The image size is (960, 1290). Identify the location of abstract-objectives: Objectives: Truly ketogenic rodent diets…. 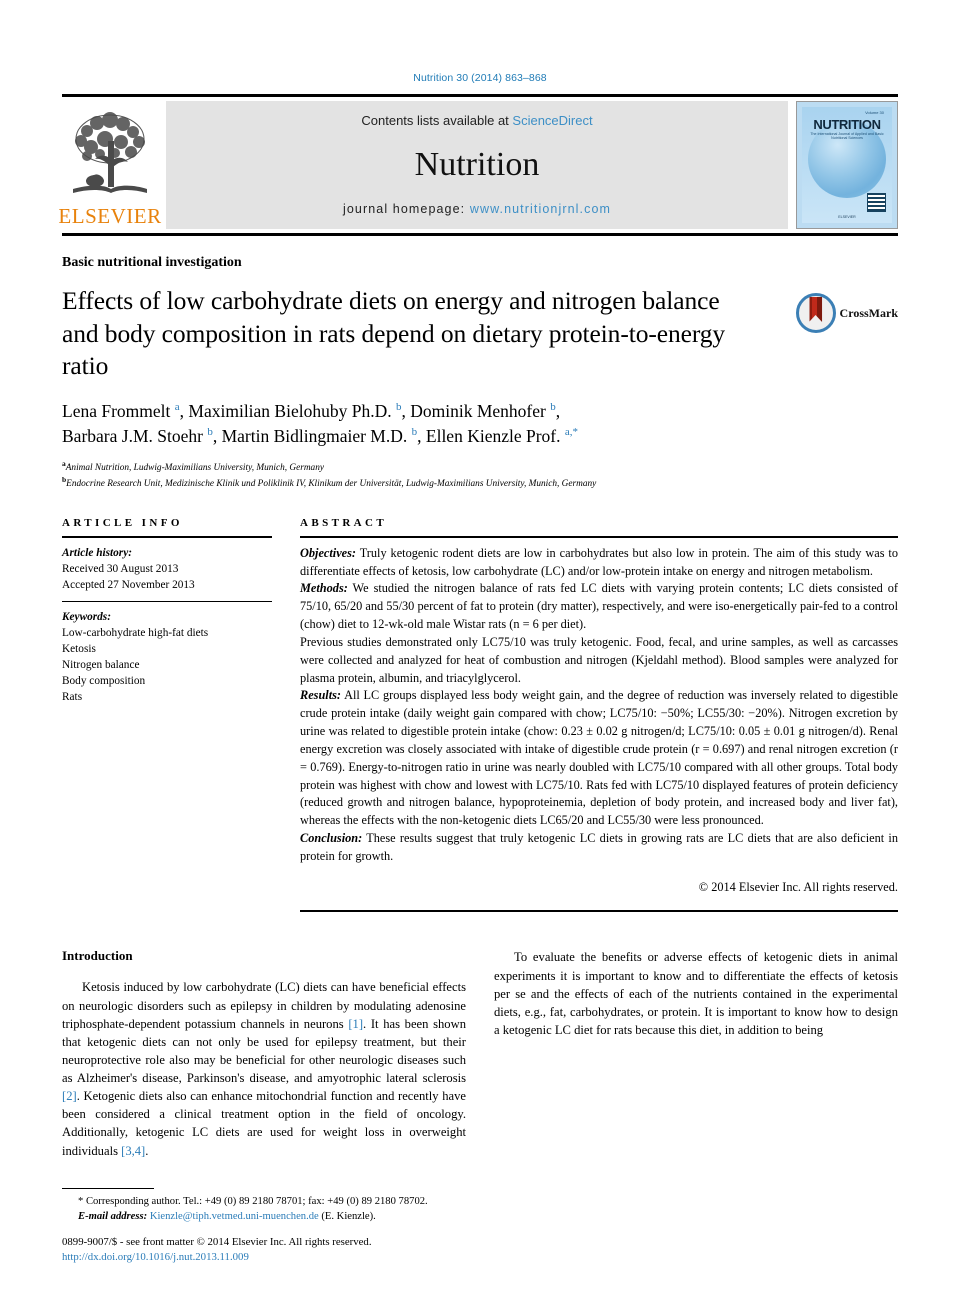
(599, 563).